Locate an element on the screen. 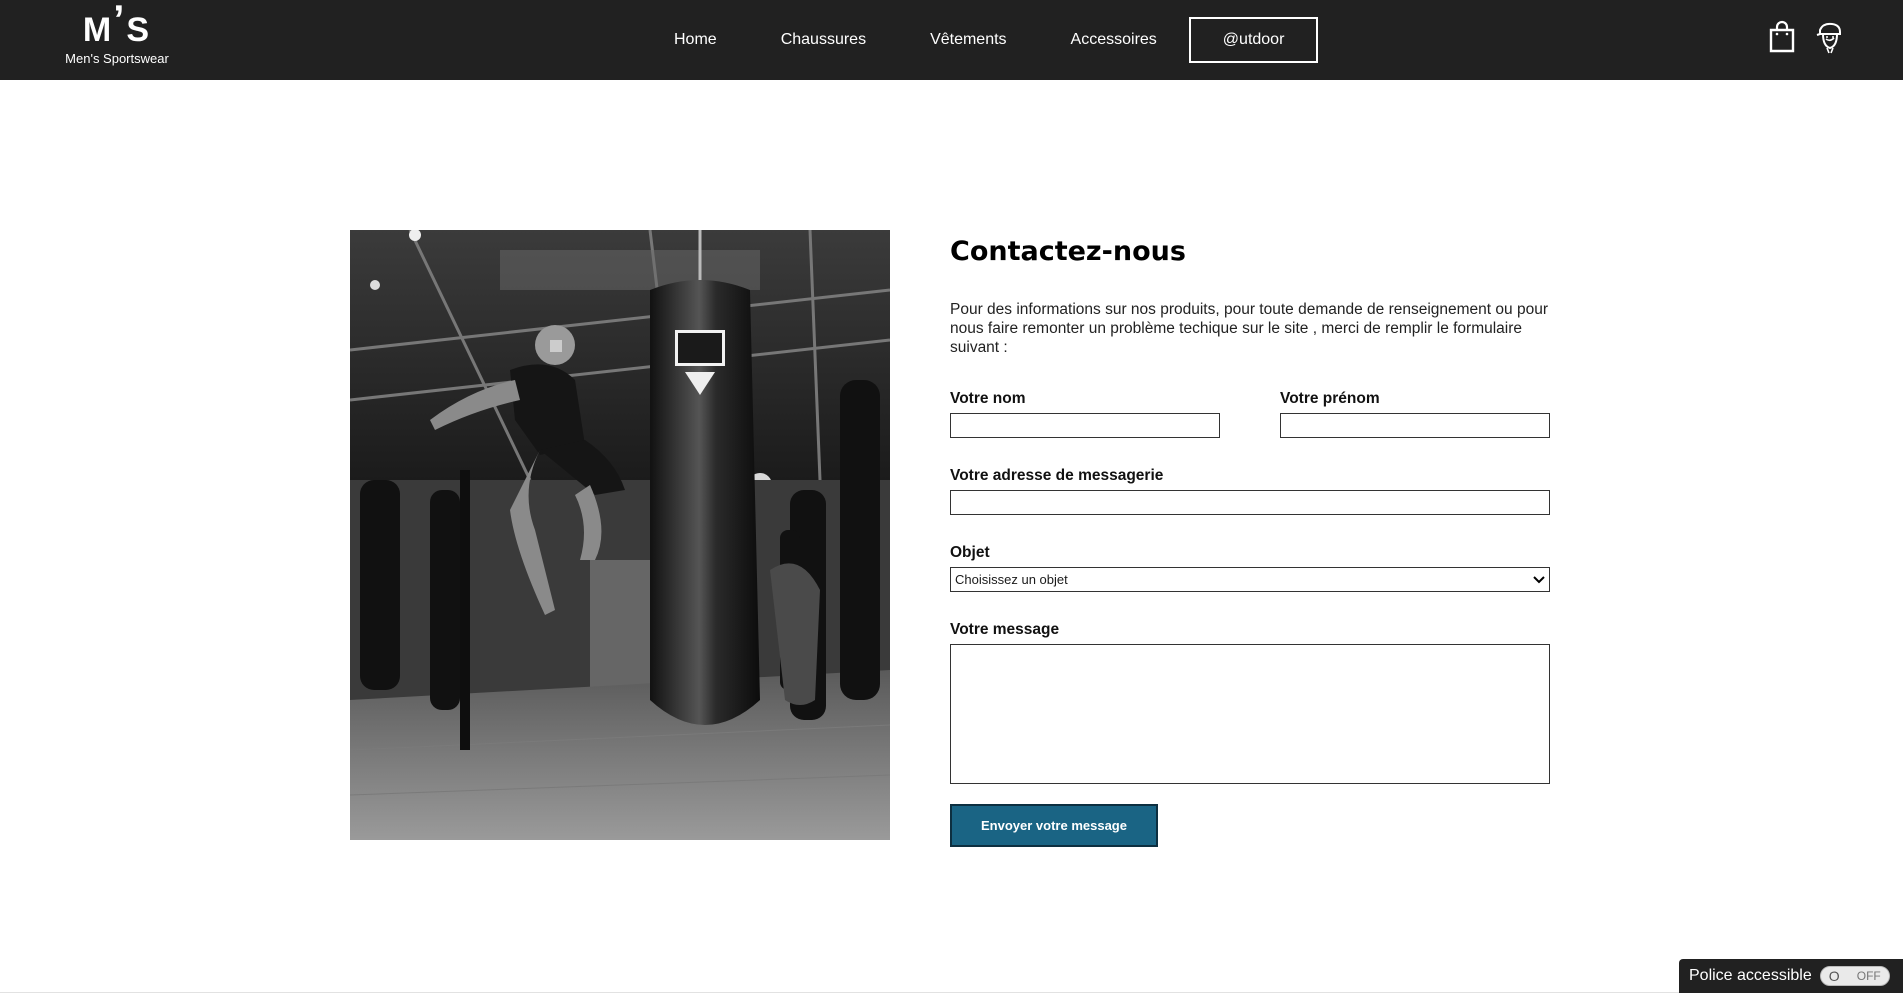  accessibility-widget: Police accessible O OFF is located at coordinates (1791, 976).